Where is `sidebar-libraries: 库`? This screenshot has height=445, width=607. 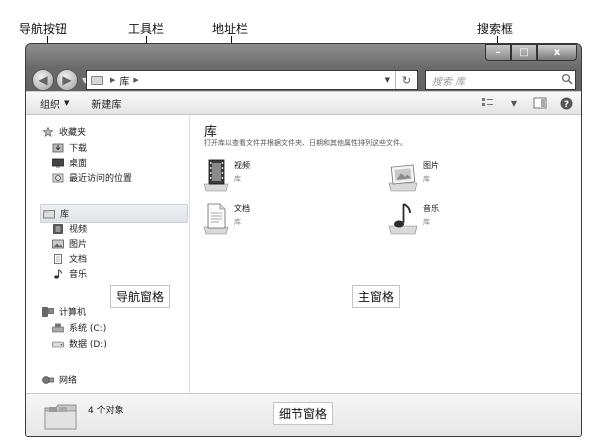 sidebar-libraries: 库 is located at coordinates (114, 213).